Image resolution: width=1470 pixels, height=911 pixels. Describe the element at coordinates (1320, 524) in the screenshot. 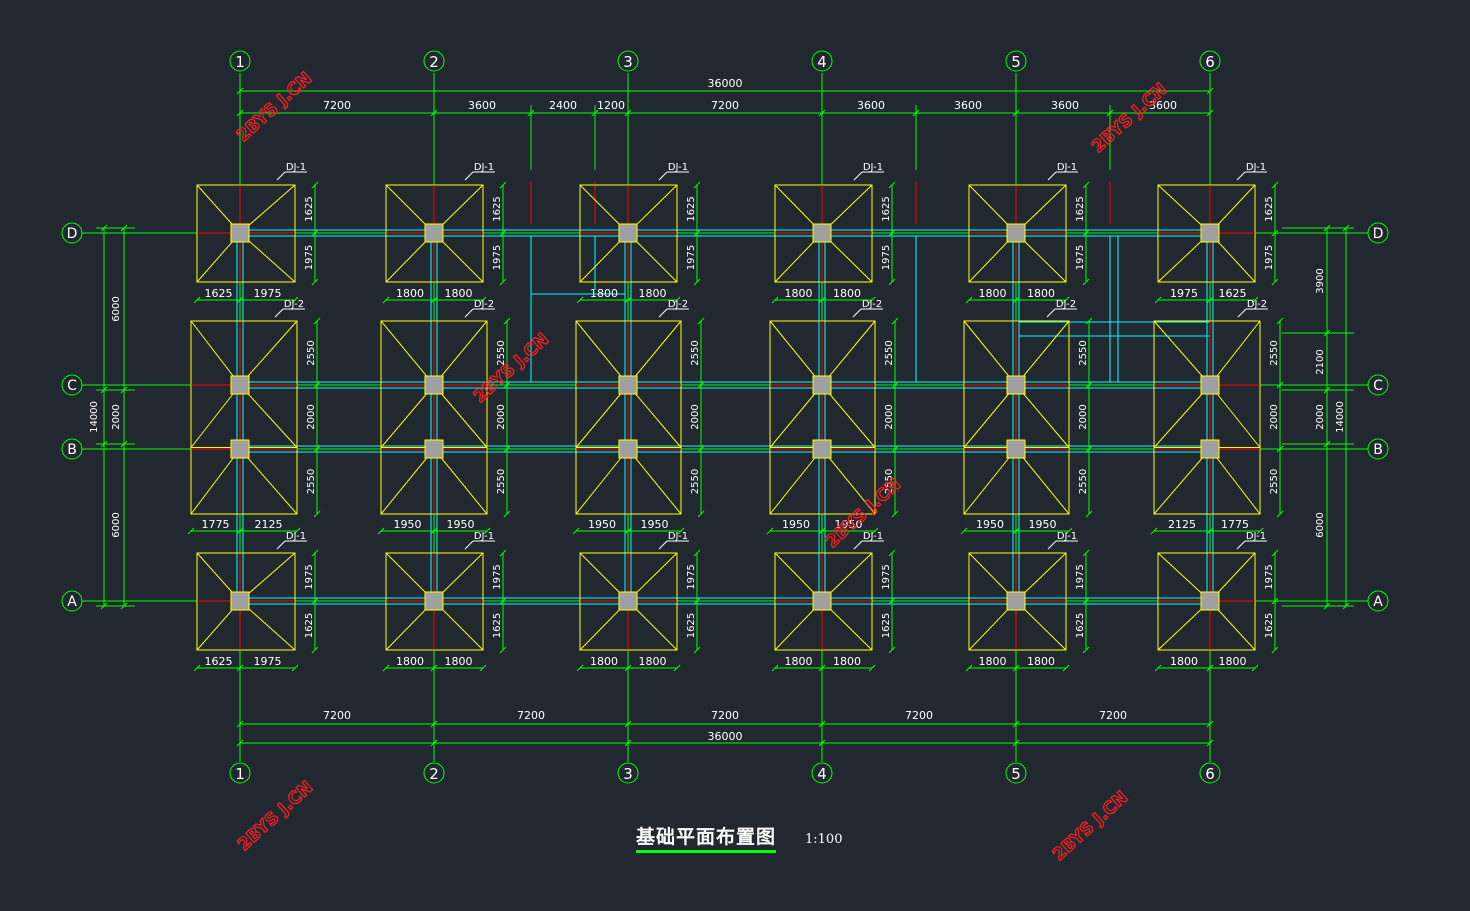

I see `dim-text-right: 6000` at that location.